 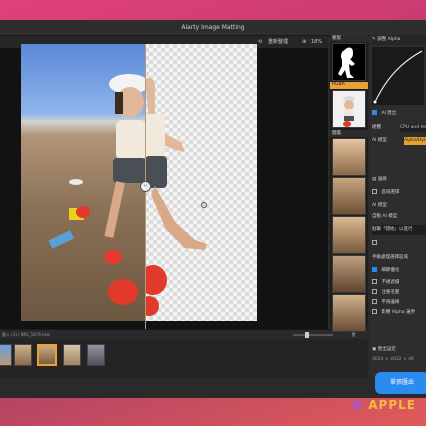 I want to click on option-label: 影響 Alpha 邊界, so click(x=398, y=312).